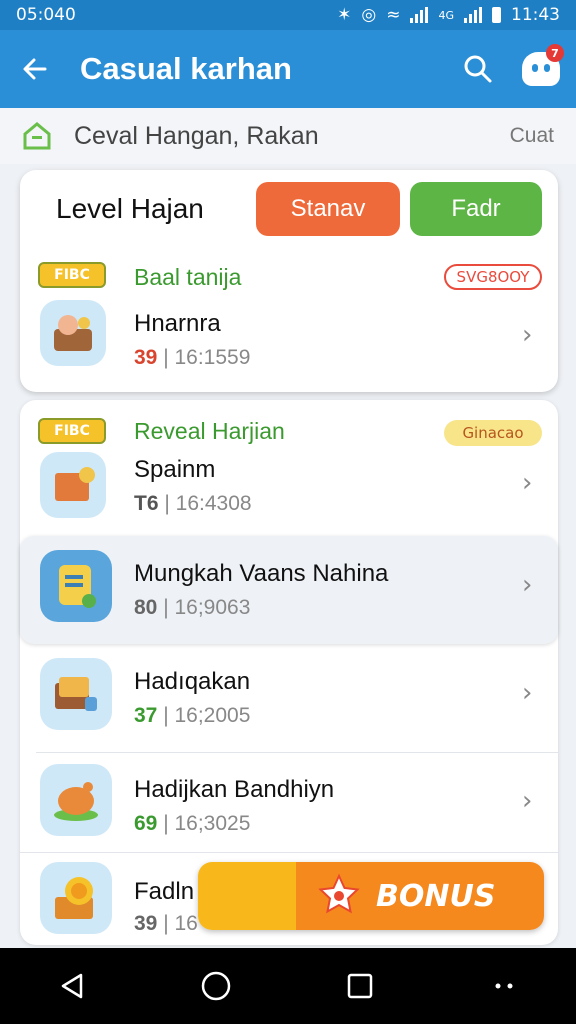  I want to click on level-card-title: Level Hajan, so click(130, 208).